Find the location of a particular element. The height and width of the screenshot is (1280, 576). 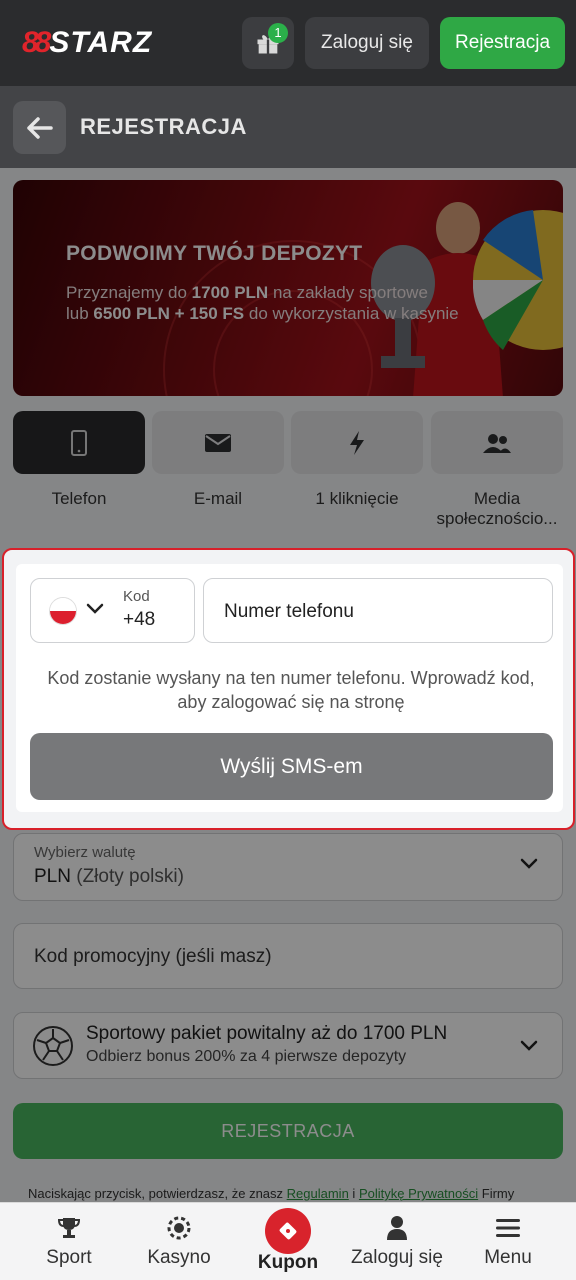

code-value: +48 is located at coordinates (139, 619).